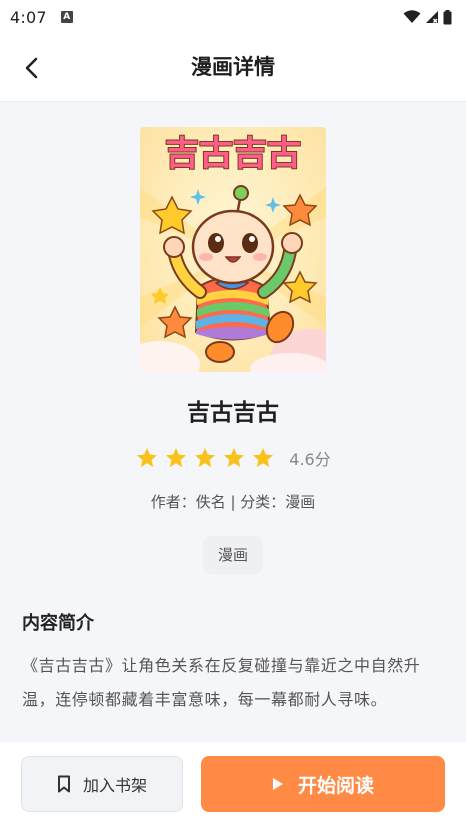  I want to click on app-bar: 漫画详情, so click(233, 68).